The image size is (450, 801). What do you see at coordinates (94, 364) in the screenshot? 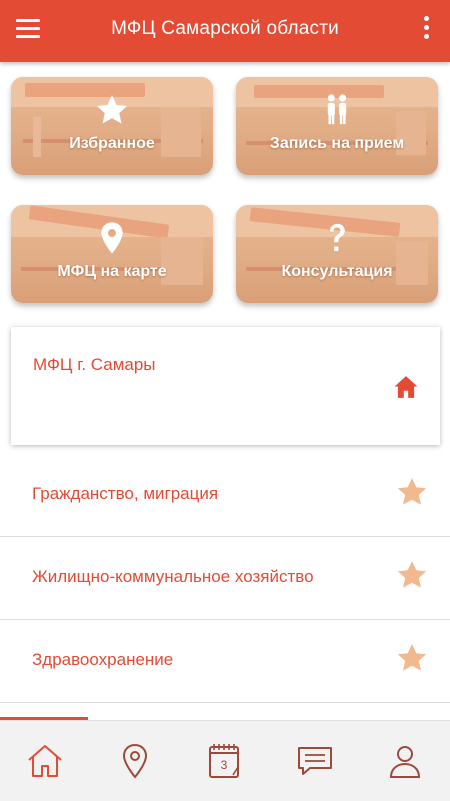
I see `office-name: МФЦ г. Самары` at bounding box center [94, 364].